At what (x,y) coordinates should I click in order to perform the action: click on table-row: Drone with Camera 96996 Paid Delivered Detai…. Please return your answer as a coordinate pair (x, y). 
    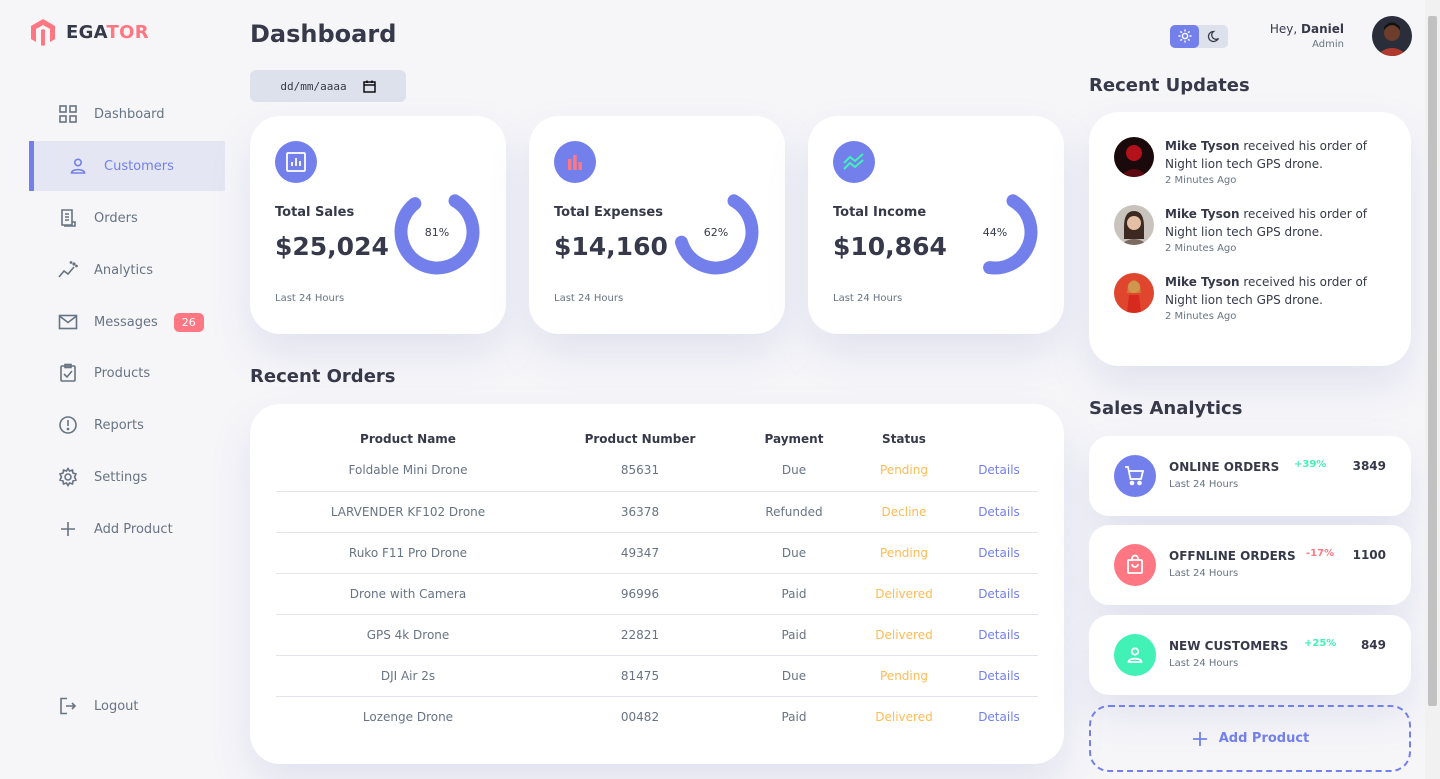
    Looking at the image, I should click on (657, 594).